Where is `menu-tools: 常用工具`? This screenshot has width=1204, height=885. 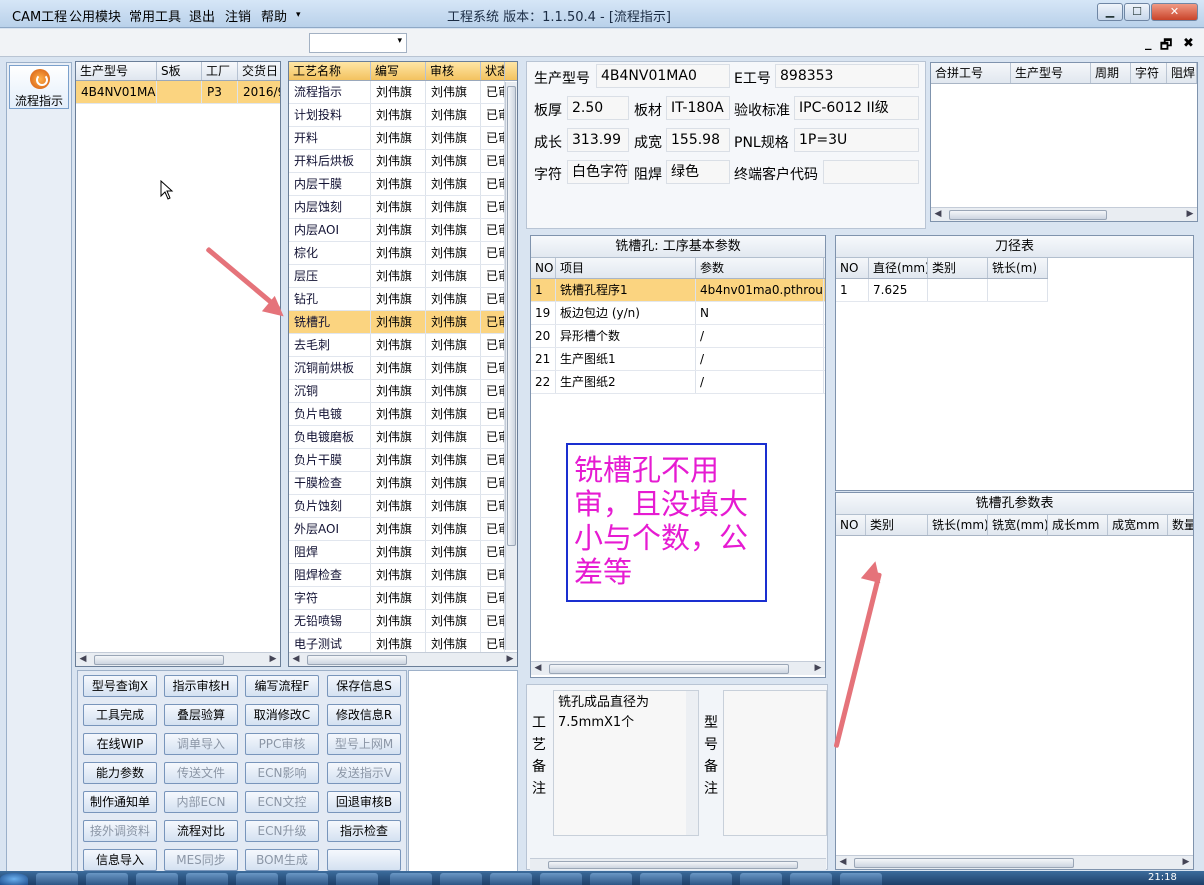
menu-tools: 常用工具 is located at coordinates (155, 15).